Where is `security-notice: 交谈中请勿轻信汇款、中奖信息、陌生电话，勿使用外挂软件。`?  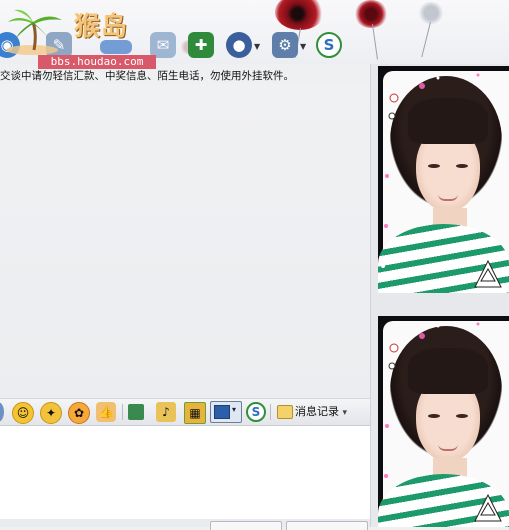
security-notice: 交谈中请勿轻信汇款、中奖信息、陌生电话，勿使用外挂软件。 is located at coordinates (185, 76).